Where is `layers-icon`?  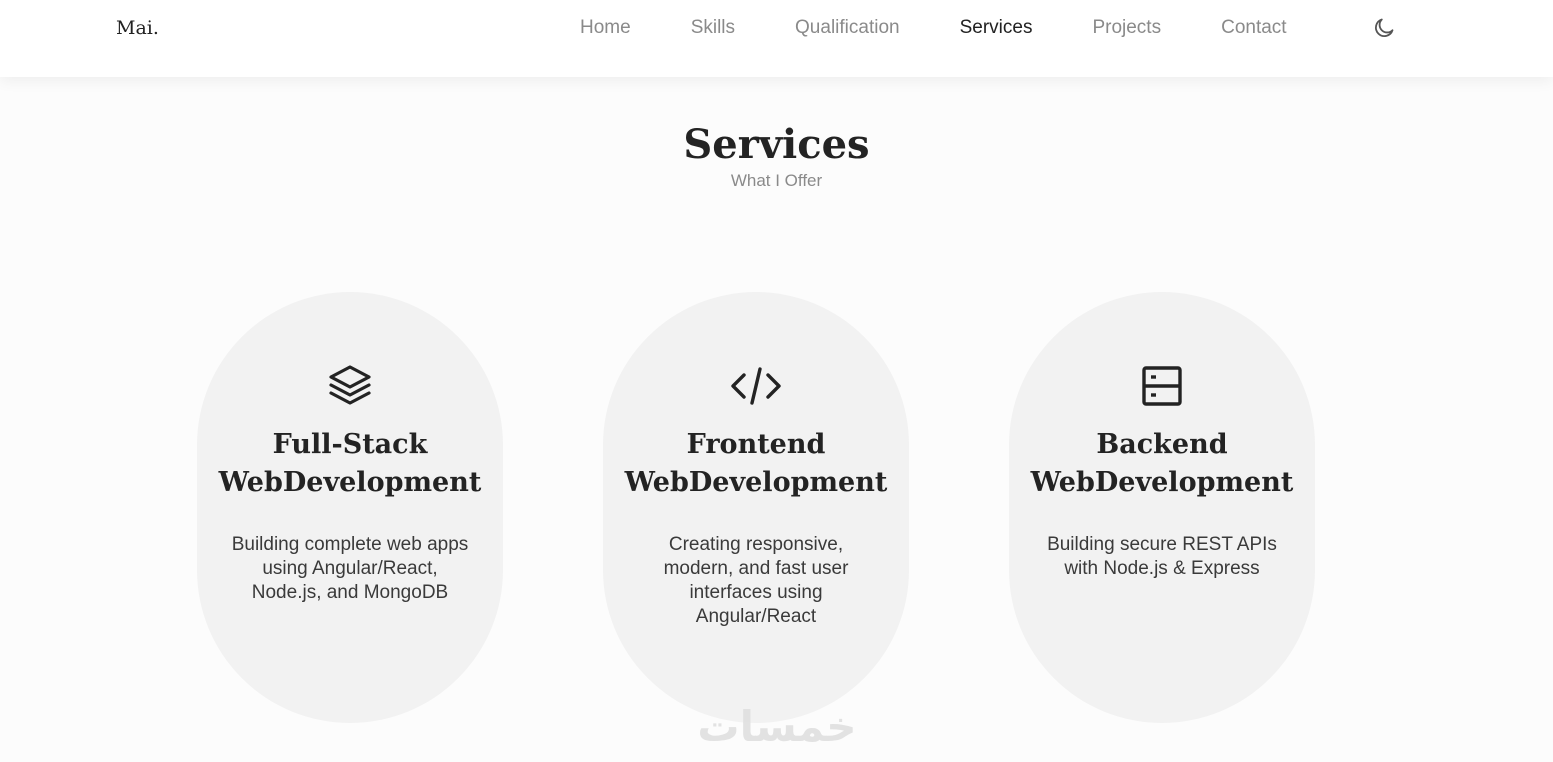 layers-icon is located at coordinates (350, 385).